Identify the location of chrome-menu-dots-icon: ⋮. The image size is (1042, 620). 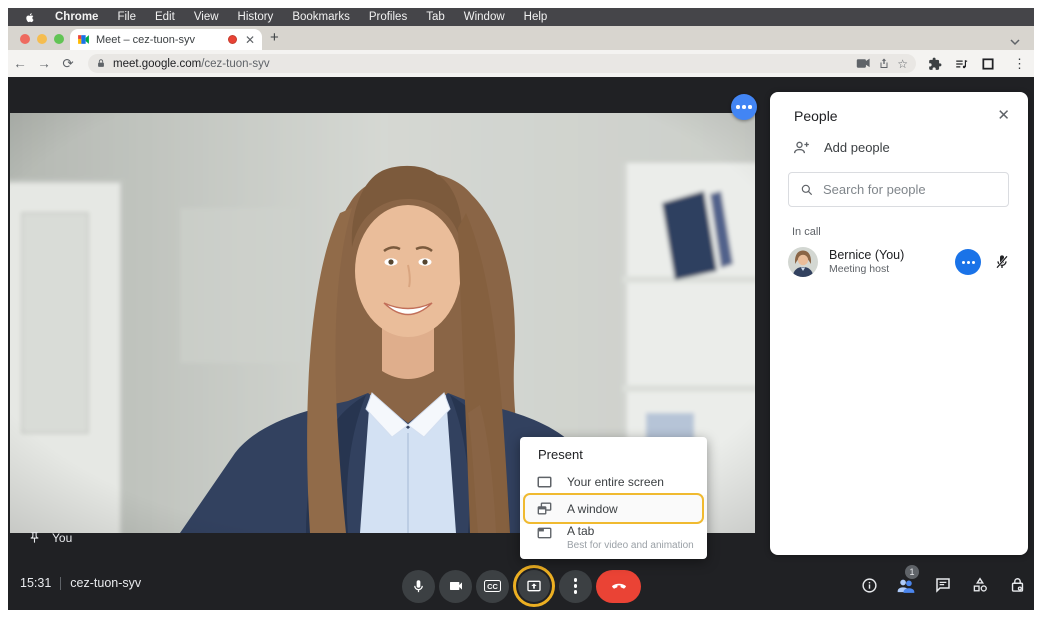
(1019, 64).